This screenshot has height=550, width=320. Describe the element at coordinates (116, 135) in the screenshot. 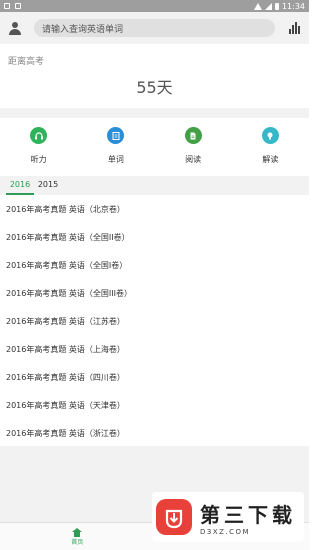

I see `book-icon` at that location.